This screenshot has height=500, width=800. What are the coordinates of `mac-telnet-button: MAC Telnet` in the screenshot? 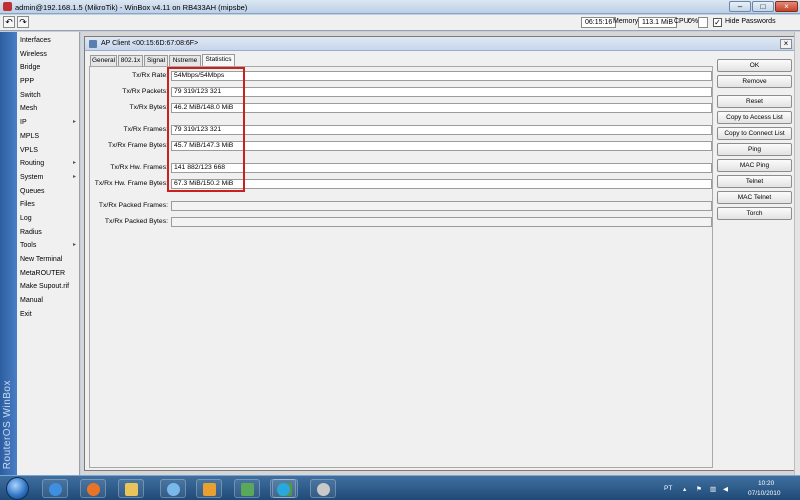 It's located at (754, 197).